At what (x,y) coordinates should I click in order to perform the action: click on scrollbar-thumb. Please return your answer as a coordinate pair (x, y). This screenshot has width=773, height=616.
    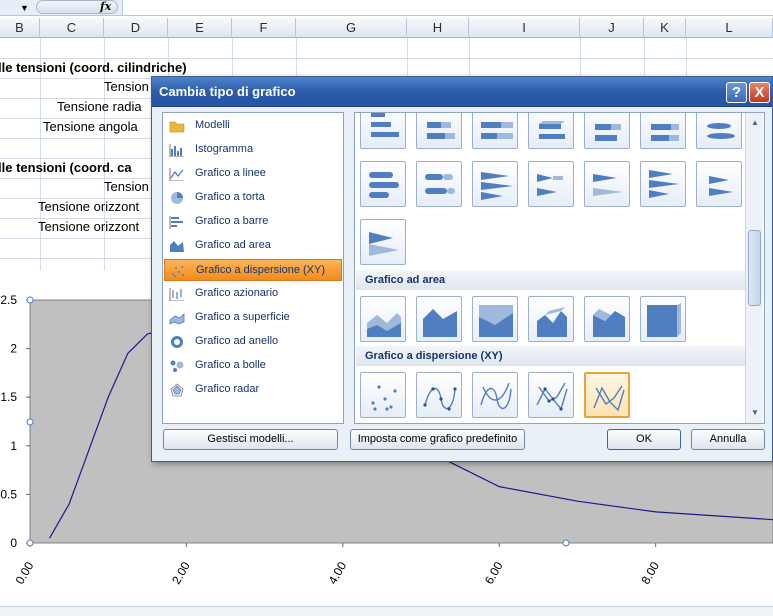
    Looking at the image, I should click on (754, 268).